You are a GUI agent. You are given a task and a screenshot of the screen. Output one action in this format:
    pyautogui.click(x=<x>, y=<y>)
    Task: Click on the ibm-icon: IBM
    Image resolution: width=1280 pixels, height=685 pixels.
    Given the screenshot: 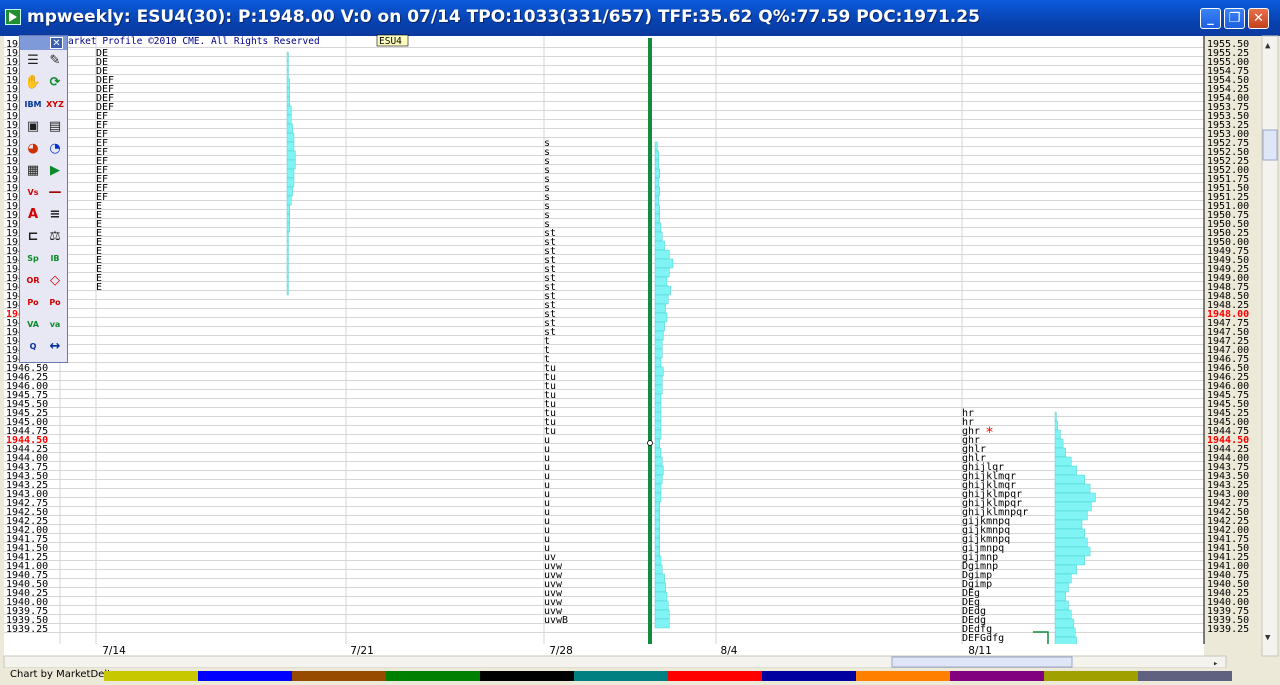 What is the action you would take?
    pyautogui.click(x=33, y=105)
    